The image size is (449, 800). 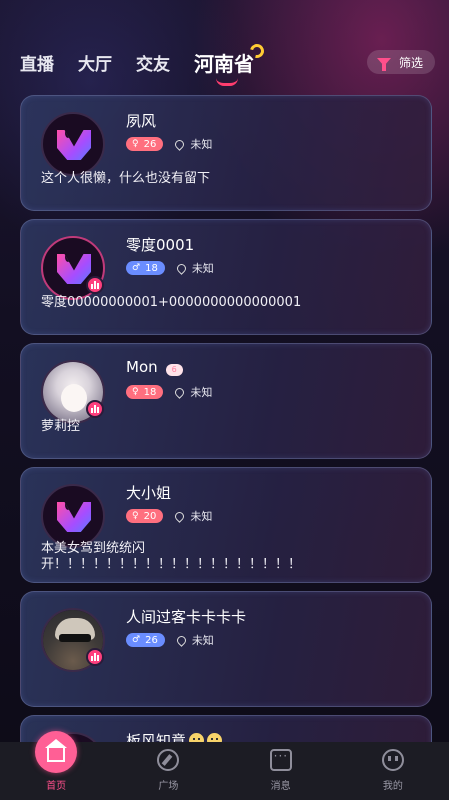 I want to click on user-card: 大小姐 ♀ 20 未知 本美女驾到统统闪开！！！！！！！！！！！！！！！！！！！, so click(x=226, y=525).